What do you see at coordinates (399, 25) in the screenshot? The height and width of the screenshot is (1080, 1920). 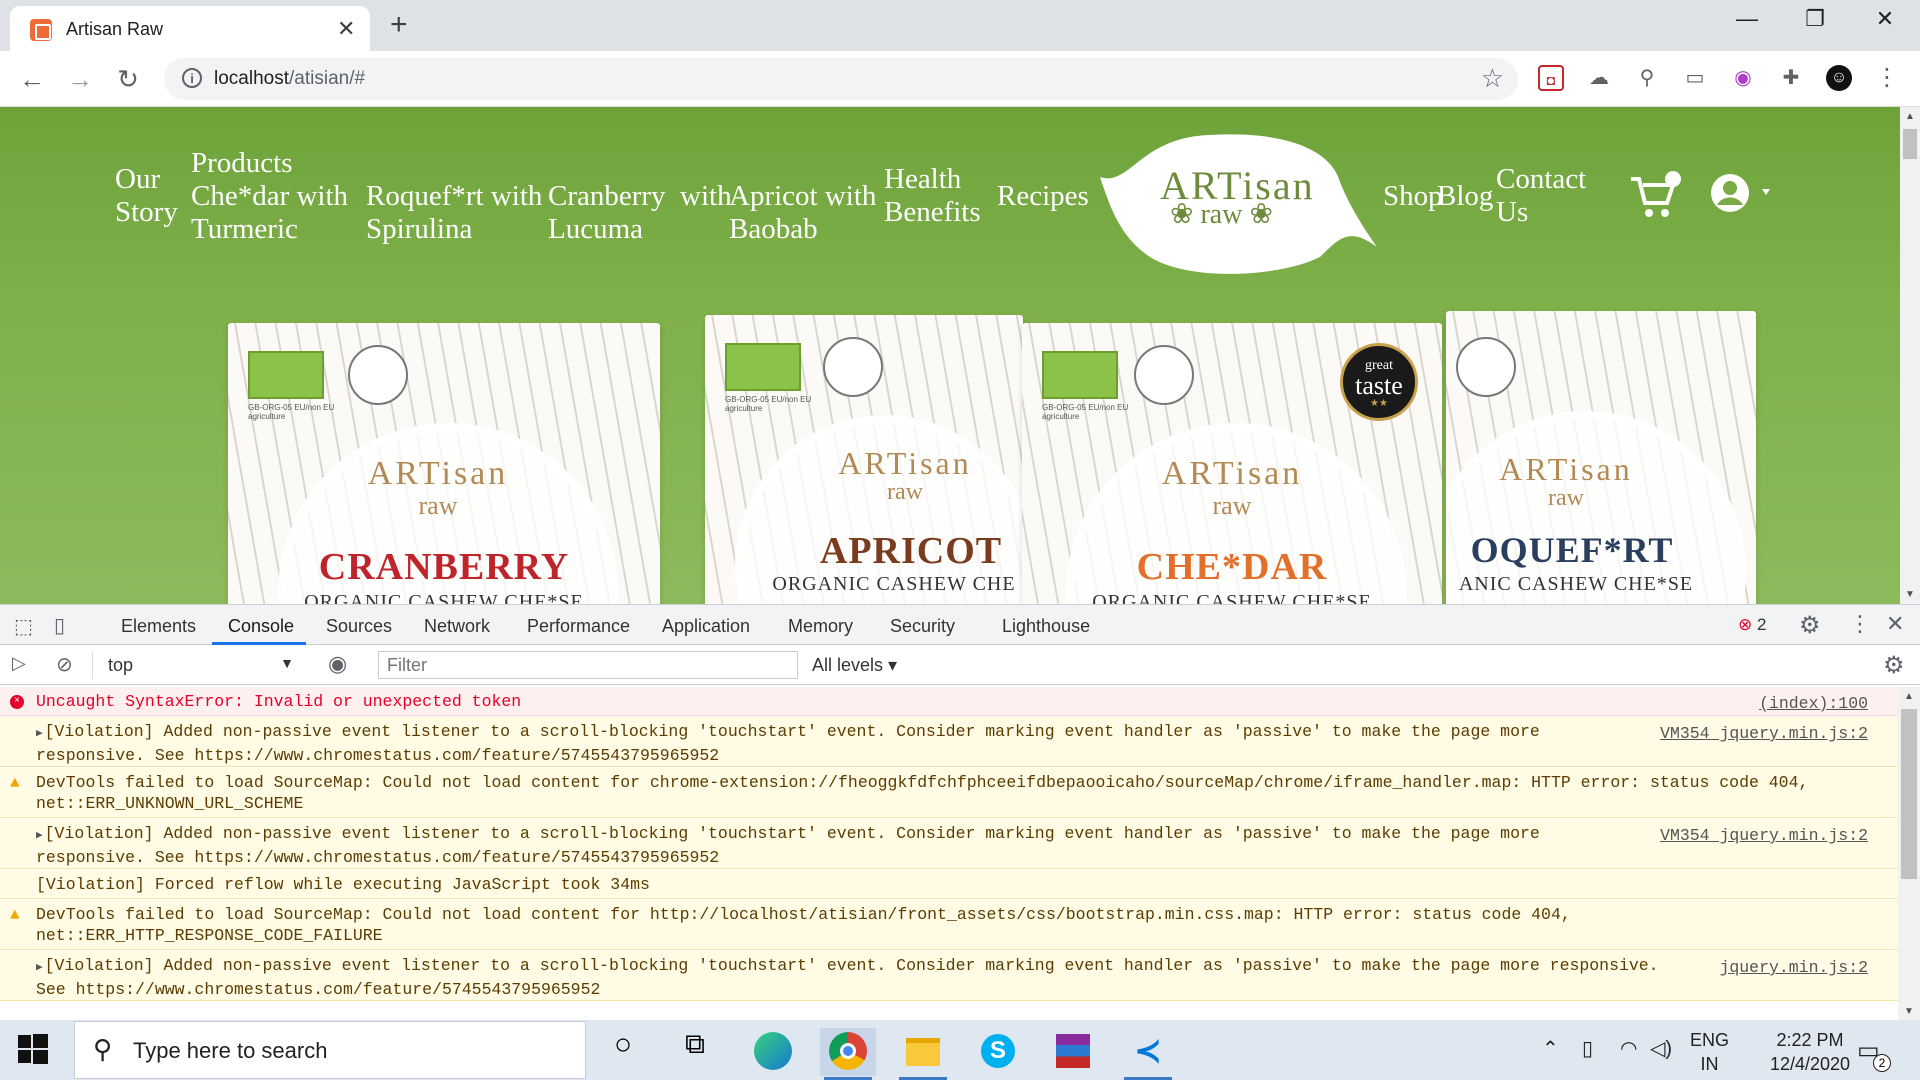 I see `new-tab-button: +` at bounding box center [399, 25].